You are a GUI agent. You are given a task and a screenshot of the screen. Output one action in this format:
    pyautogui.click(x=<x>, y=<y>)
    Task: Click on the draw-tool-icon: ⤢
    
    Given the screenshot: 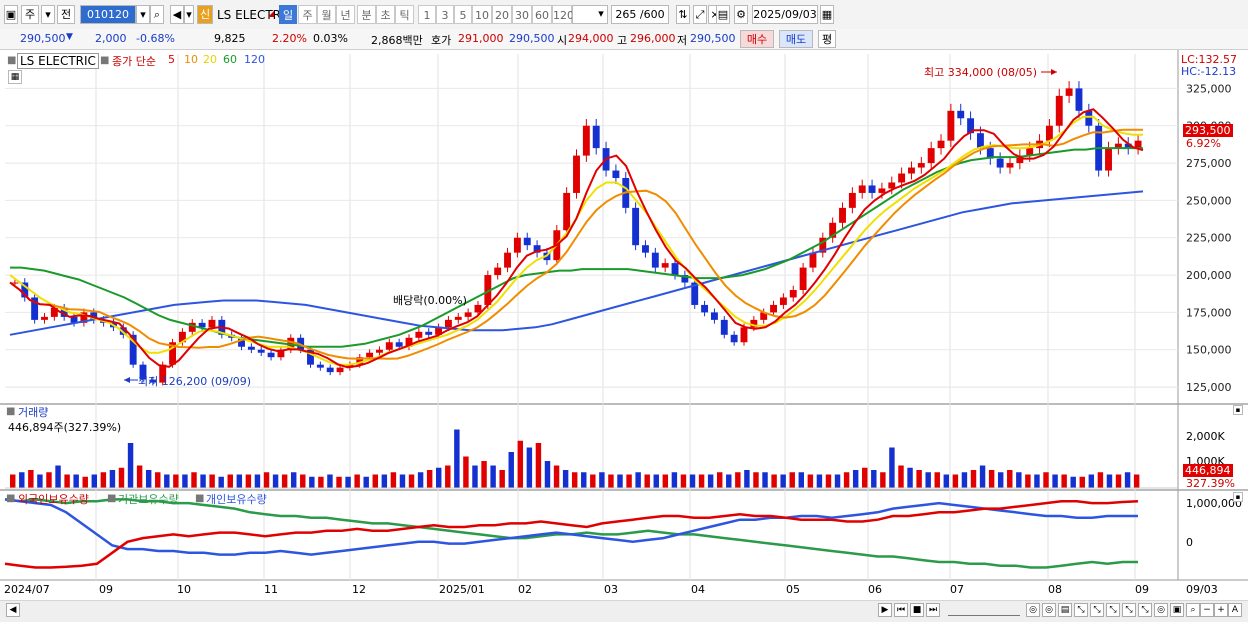 What is the action you would take?
    pyautogui.click(x=700, y=14)
    